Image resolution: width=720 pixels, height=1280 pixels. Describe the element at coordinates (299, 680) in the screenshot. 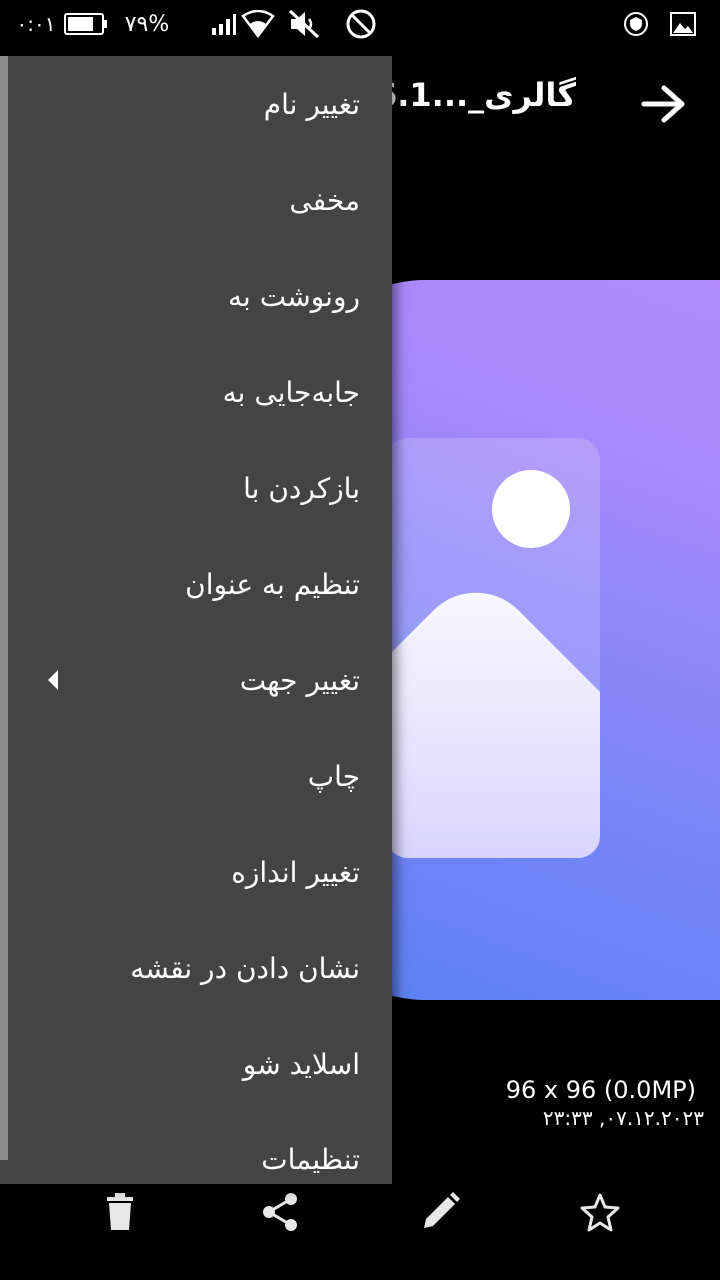

I see `menu-item-label: تغییر جهت` at that location.